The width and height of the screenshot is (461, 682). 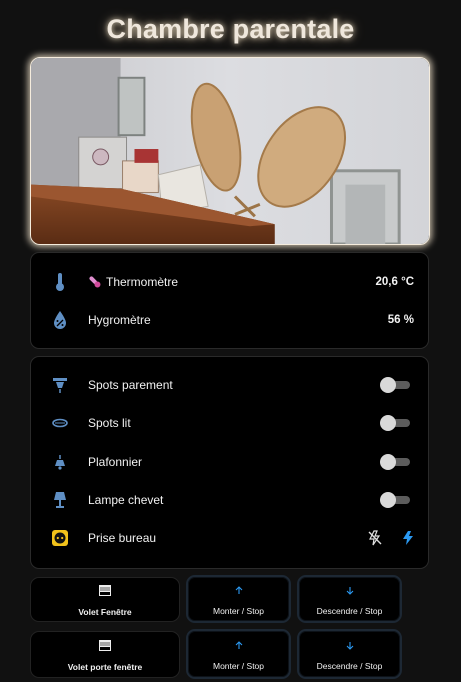 I want to click on sensors-card: Thermomètre 20,6 °C Hygromètre 56 %, so click(x=229, y=300).